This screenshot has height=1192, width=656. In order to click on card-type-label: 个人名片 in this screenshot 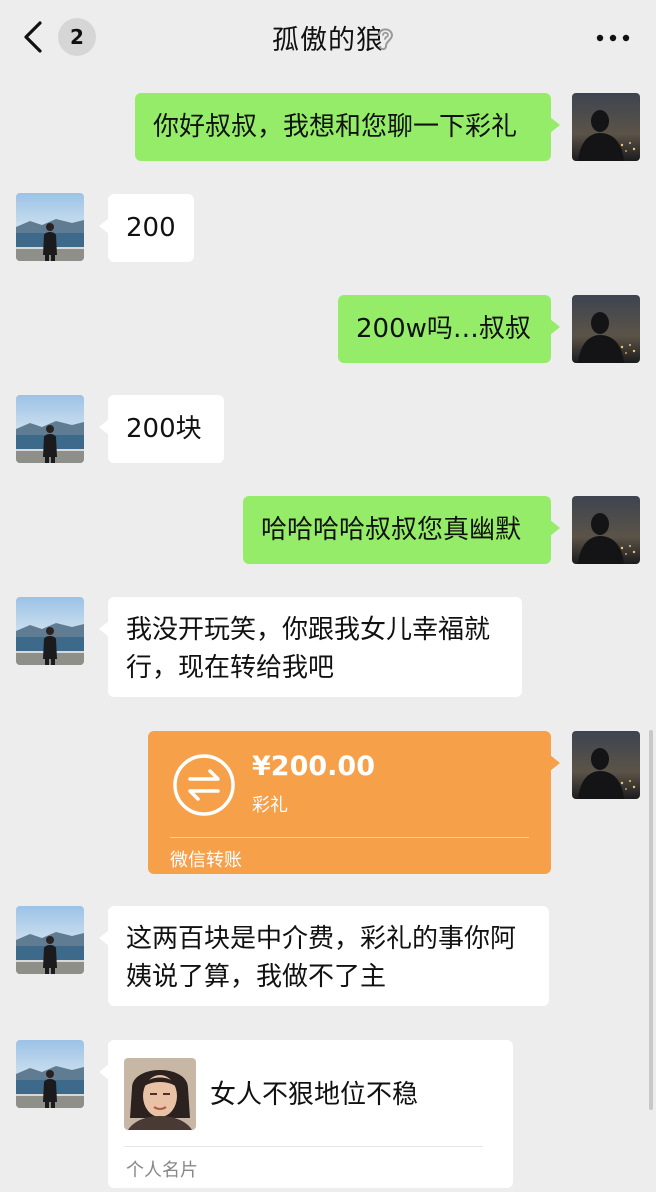, I will do `click(162, 1170)`.